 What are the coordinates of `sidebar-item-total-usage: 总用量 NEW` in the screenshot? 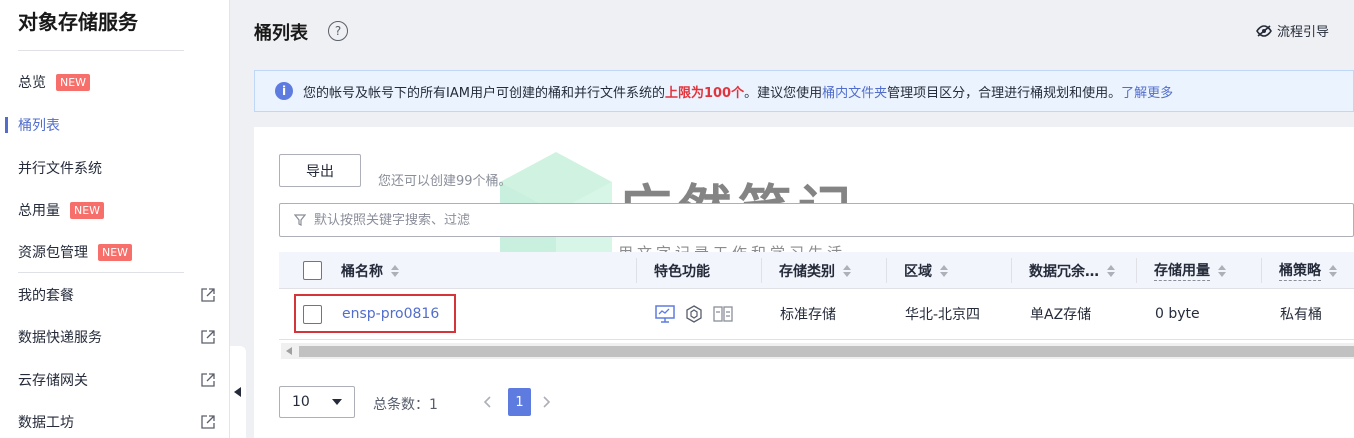 It's located at (118, 210).